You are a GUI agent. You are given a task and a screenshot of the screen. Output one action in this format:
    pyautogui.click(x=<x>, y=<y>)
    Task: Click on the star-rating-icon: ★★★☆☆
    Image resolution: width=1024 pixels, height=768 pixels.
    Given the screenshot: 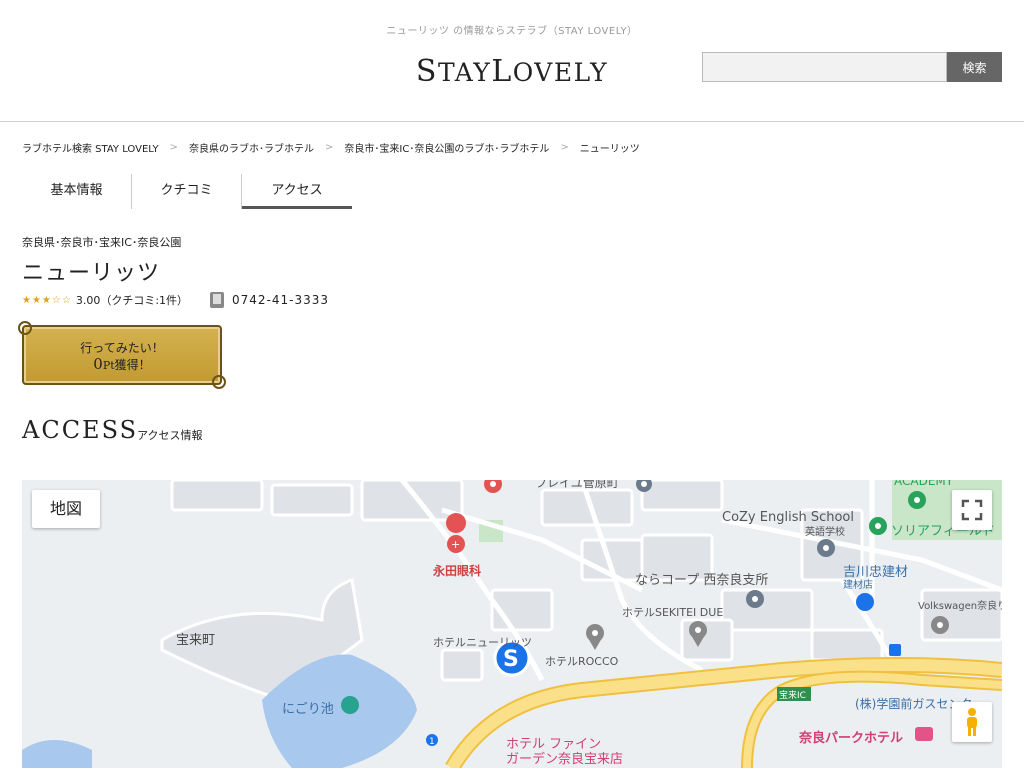 What is the action you would take?
    pyautogui.click(x=47, y=300)
    